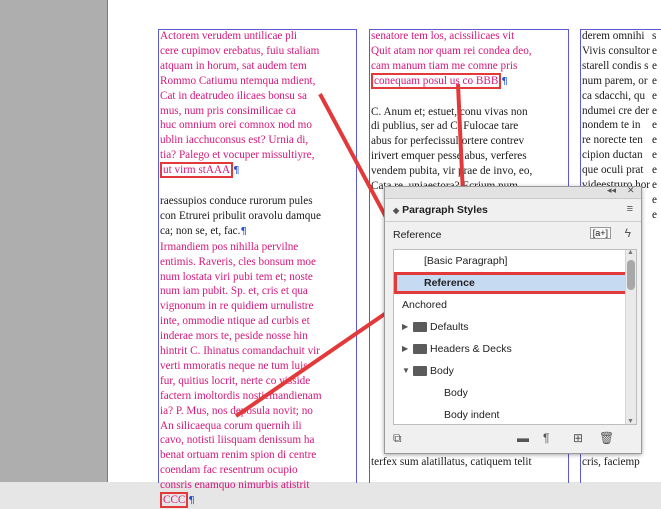 The image size is (661, 509). I want to click on line-text: cere cupimov erebatus, fuiu staliam, so click(240, 50).